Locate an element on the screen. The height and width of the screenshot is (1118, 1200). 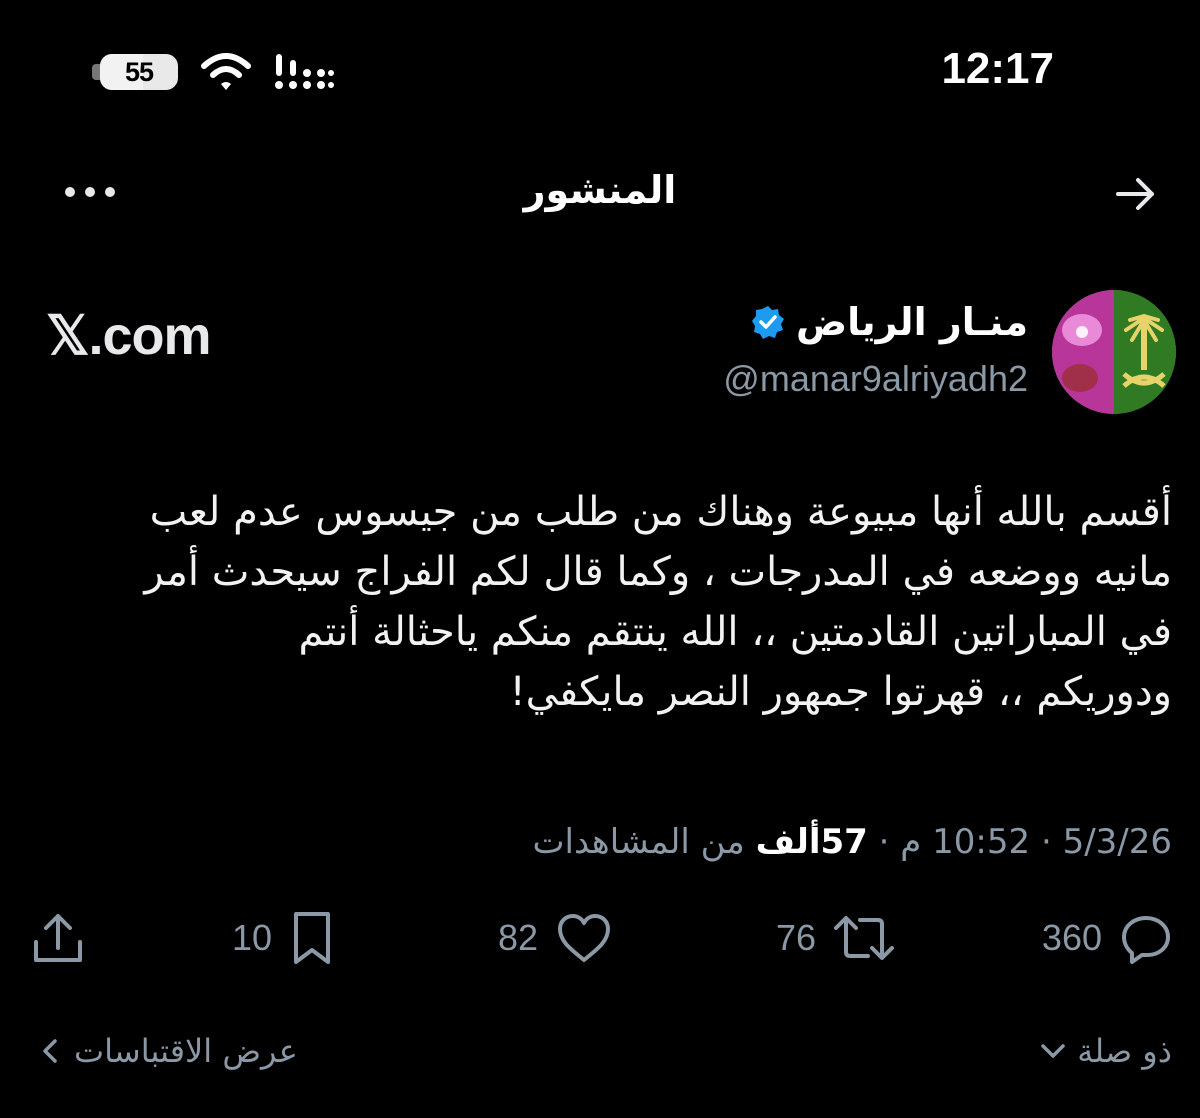
repost-icon is located at coordinates (864, 938).